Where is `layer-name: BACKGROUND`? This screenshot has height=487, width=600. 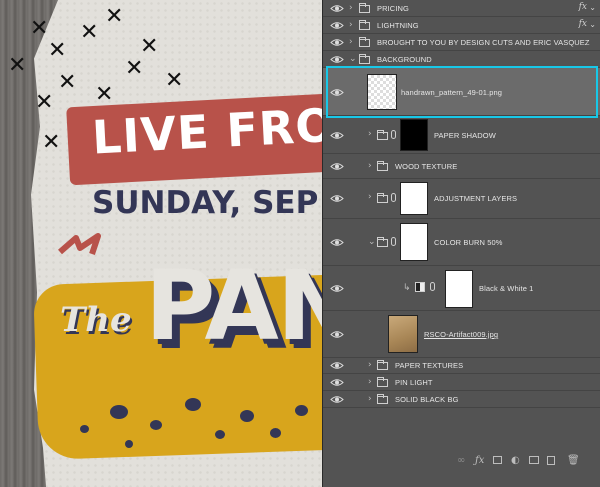 layer-name: BACKGROUND is located at coordinates (404, 59).